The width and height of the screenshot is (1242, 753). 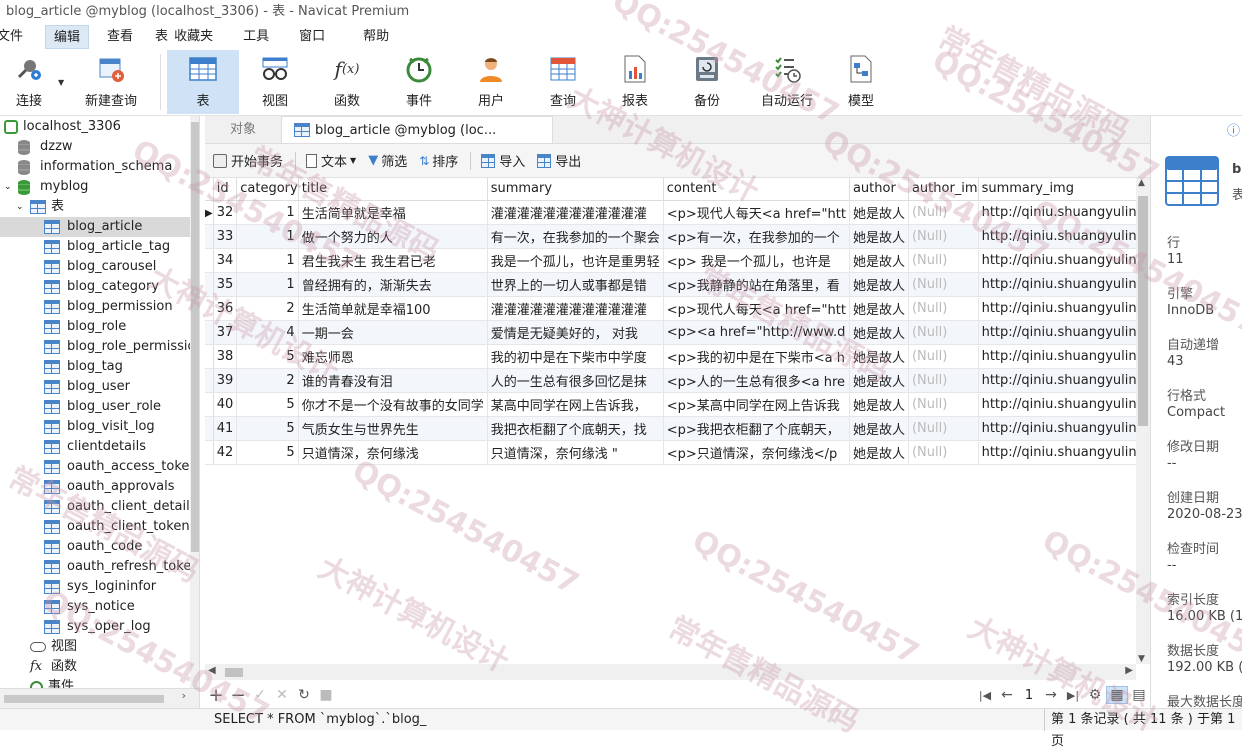 What do you see at coordinates (756, 332) in the screenshot?
I see `cell-content: <p><a href="http://www.d` at bounding box center [756, 332].